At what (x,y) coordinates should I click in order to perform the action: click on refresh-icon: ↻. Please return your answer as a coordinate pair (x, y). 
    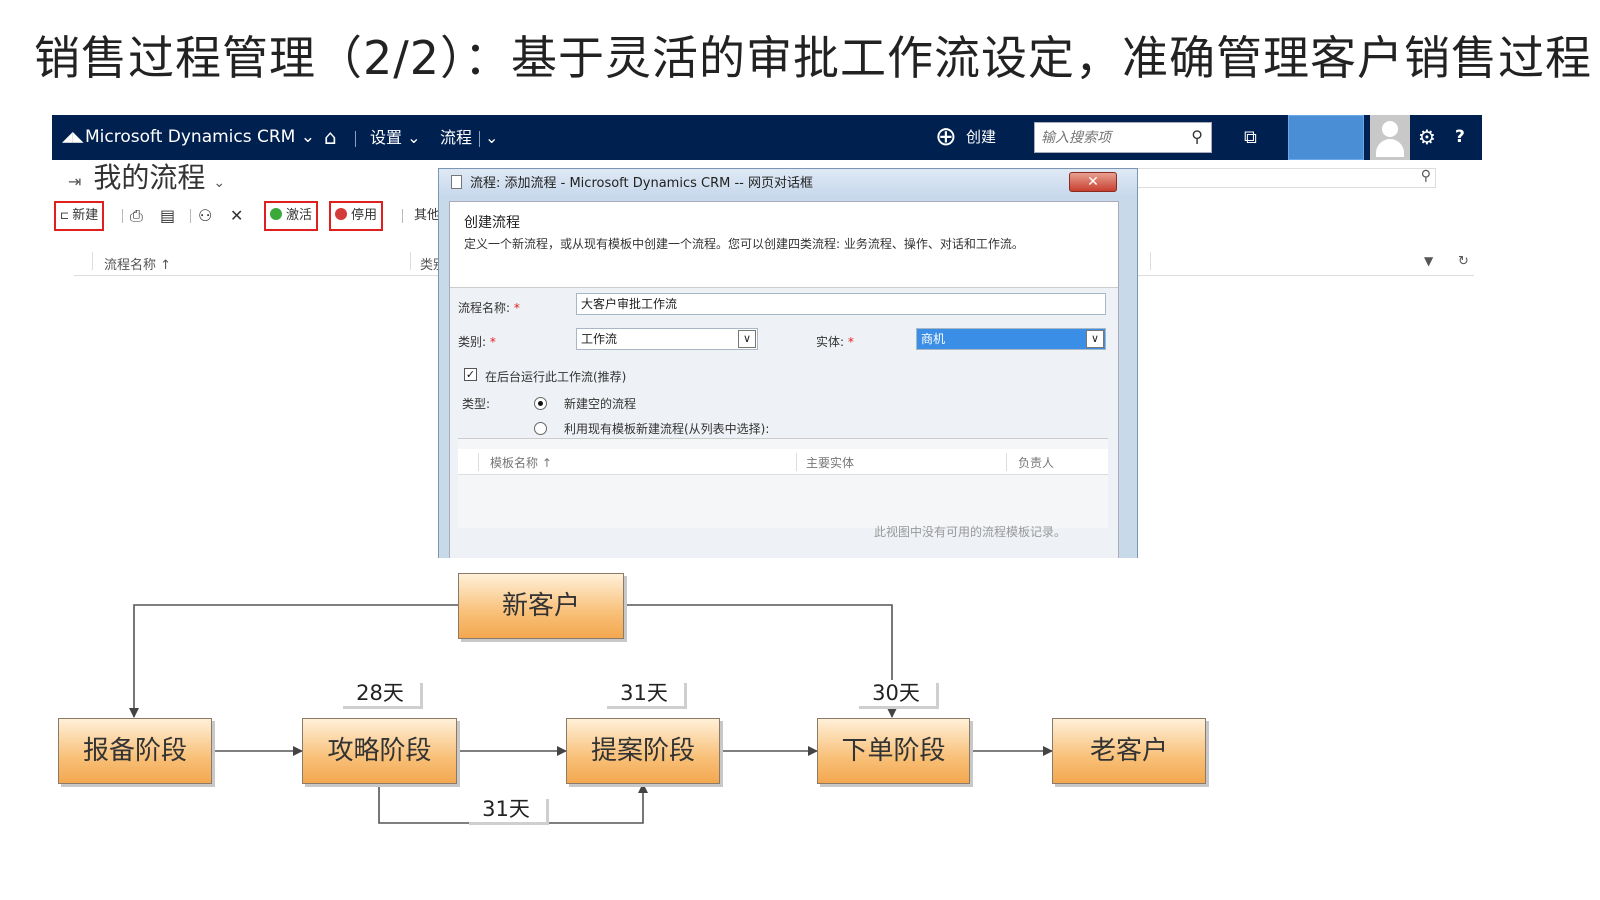
    Looking at the image, I should click on (1463, 261).